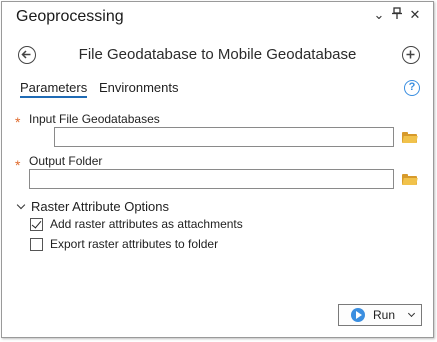 Image resolution: width=437 pixels, height=342 pixels. What do you see at coordinates (217, 17) in the screenshot?
I see `pane-titlebar: Geoprocessing ⌄ ✕` at bounding box center [217, 17].